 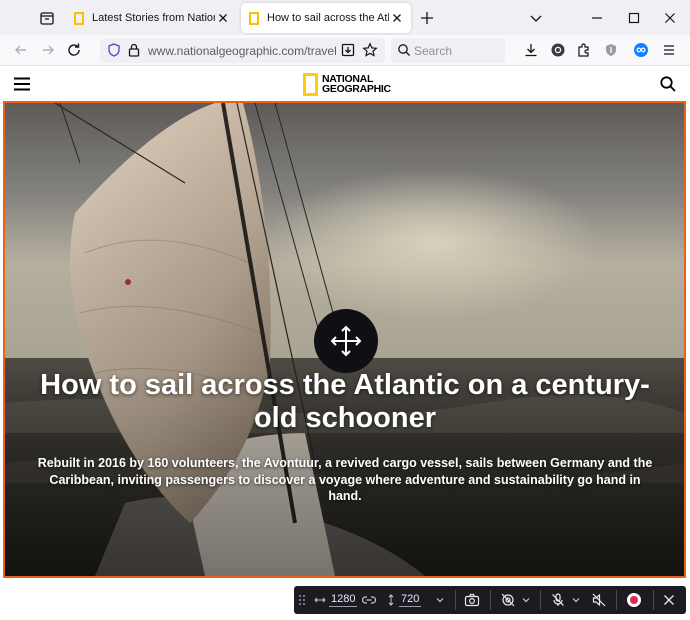 I want to click on tab-title: Latest Stories from National Geographic, so click(x=153, y=18).